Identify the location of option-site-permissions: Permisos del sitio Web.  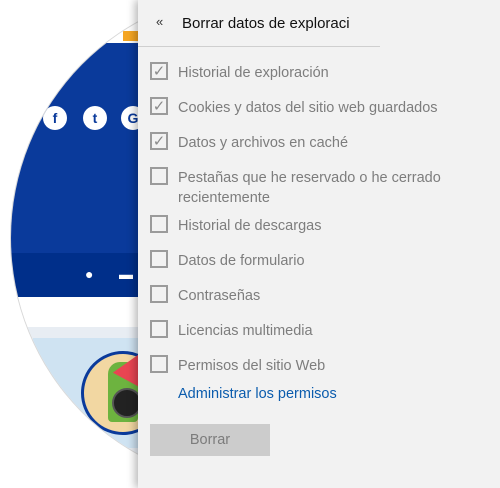
(301, 365).